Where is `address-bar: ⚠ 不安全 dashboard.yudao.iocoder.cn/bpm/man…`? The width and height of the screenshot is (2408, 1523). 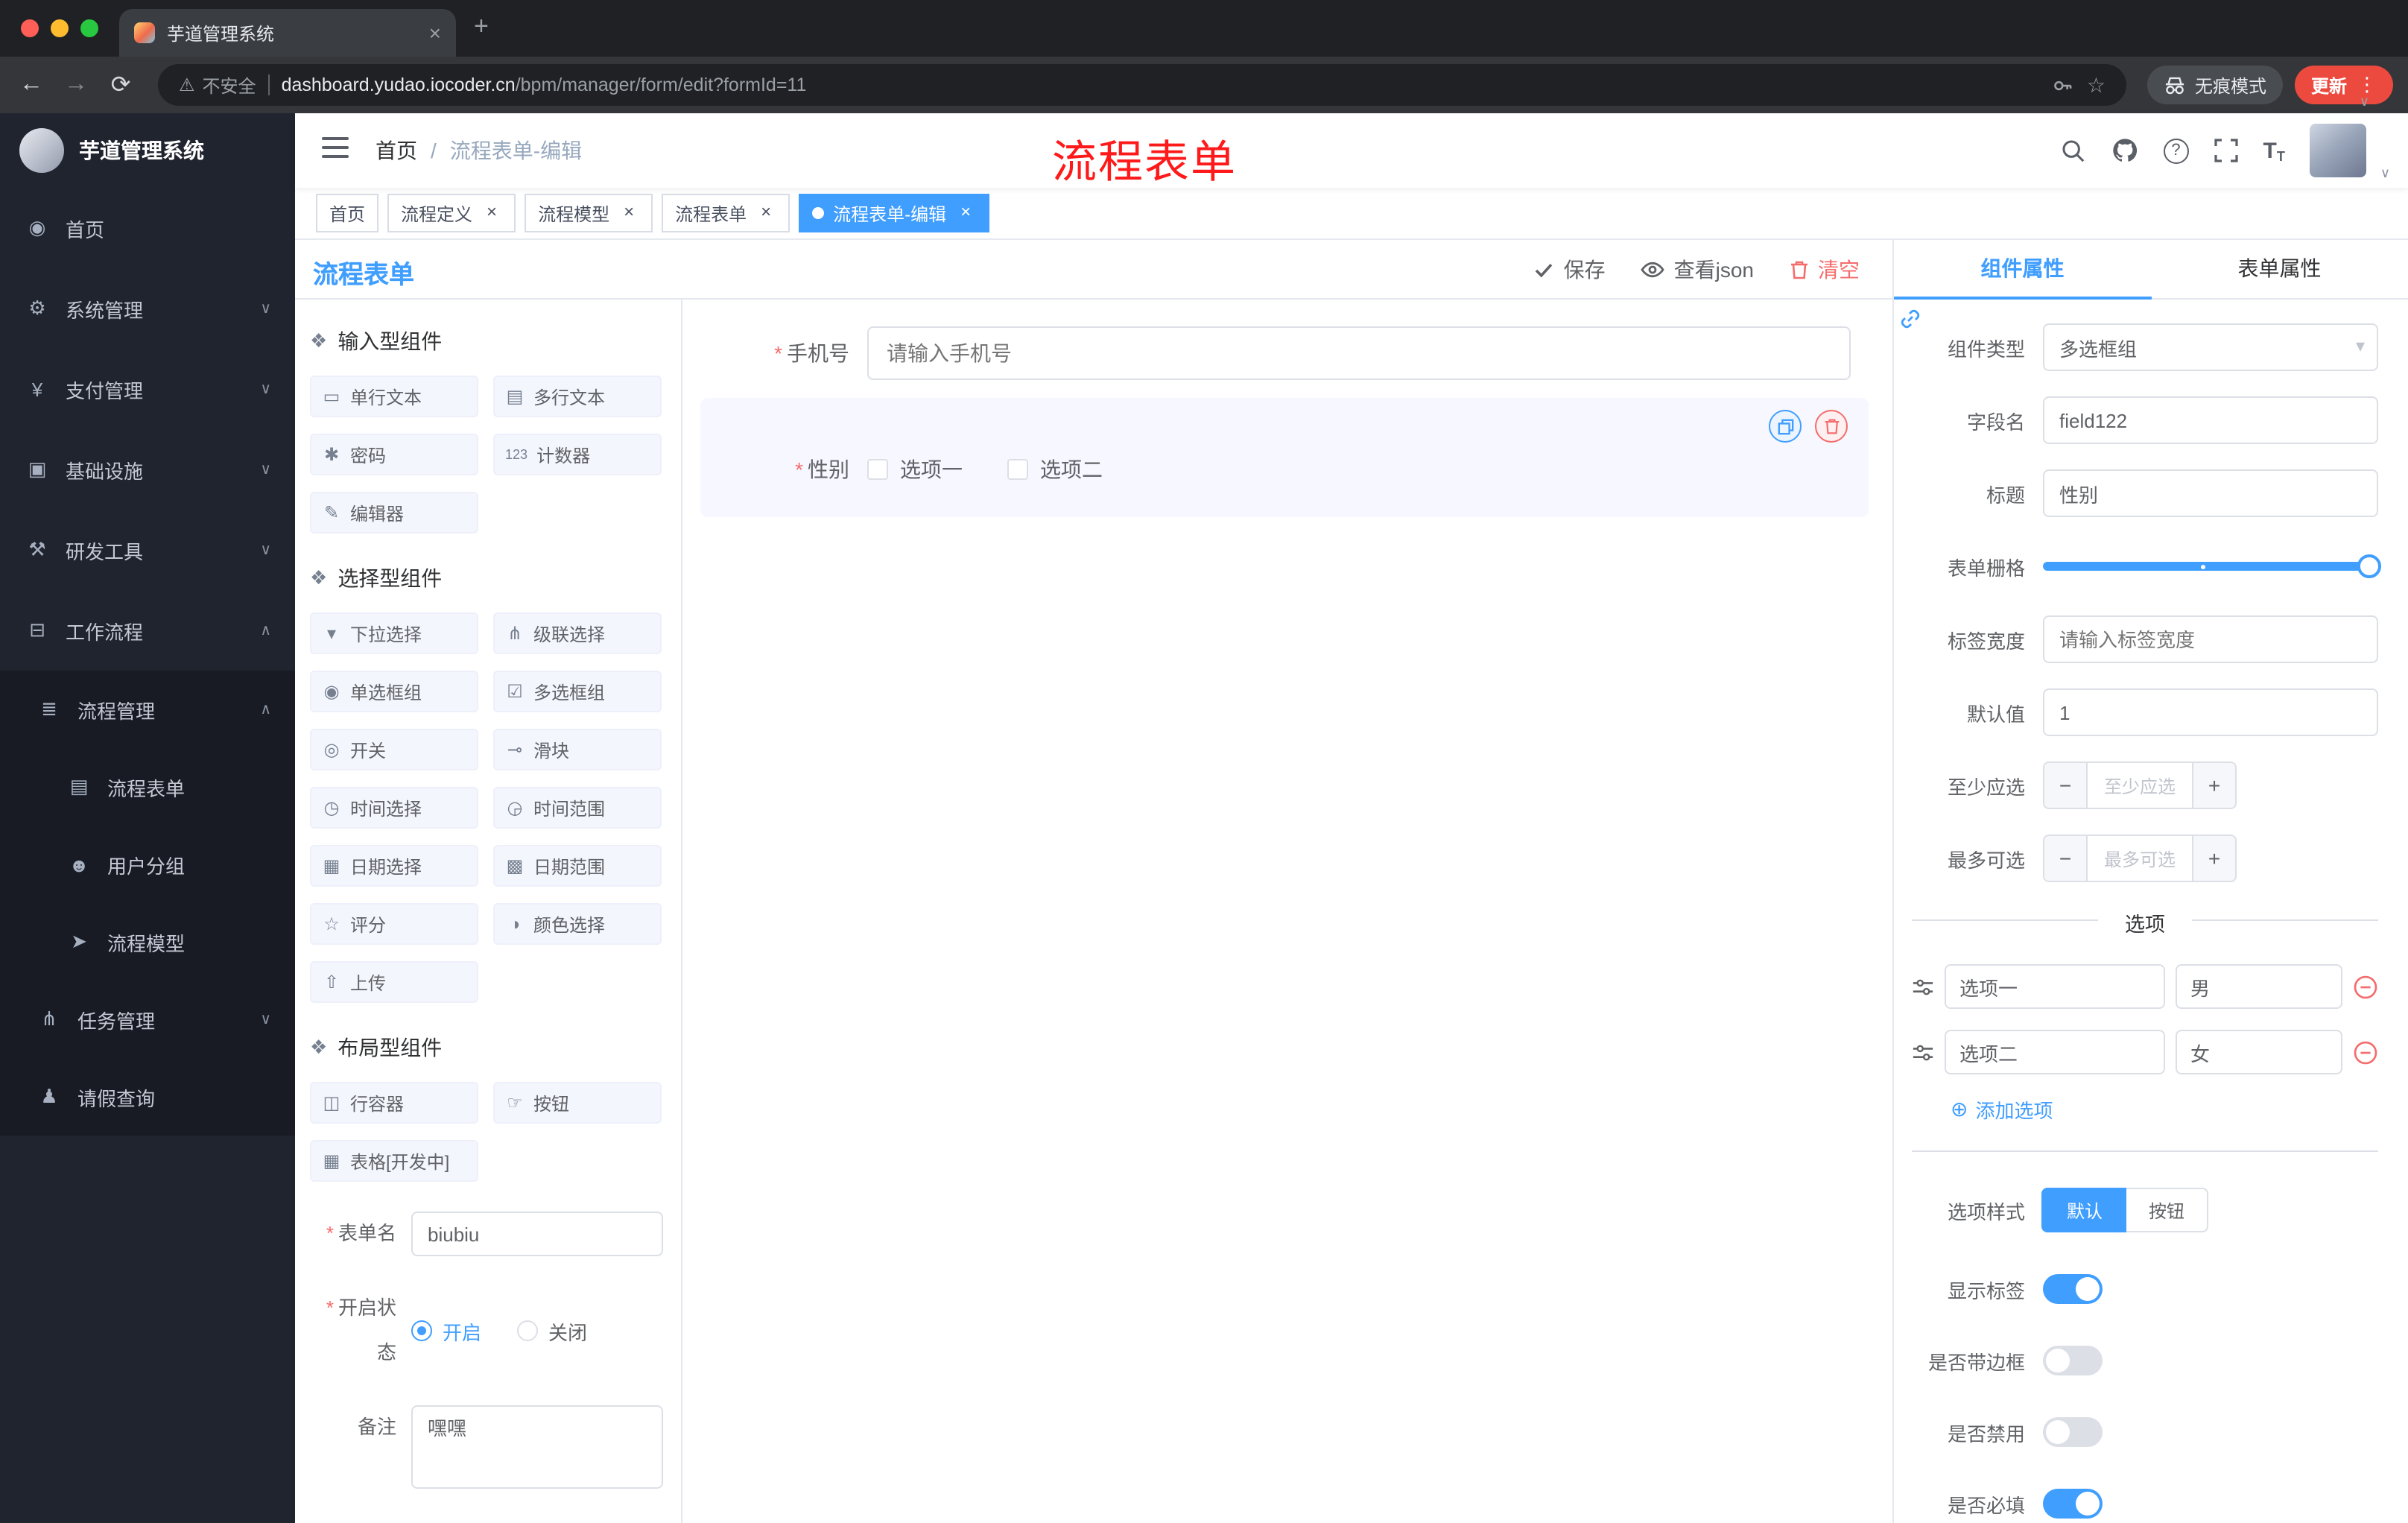 address-bar: ⚠ 不安全 dashboard.yudao.iocoder.cn/bpm/man… is located at coordinates (1142, 85).